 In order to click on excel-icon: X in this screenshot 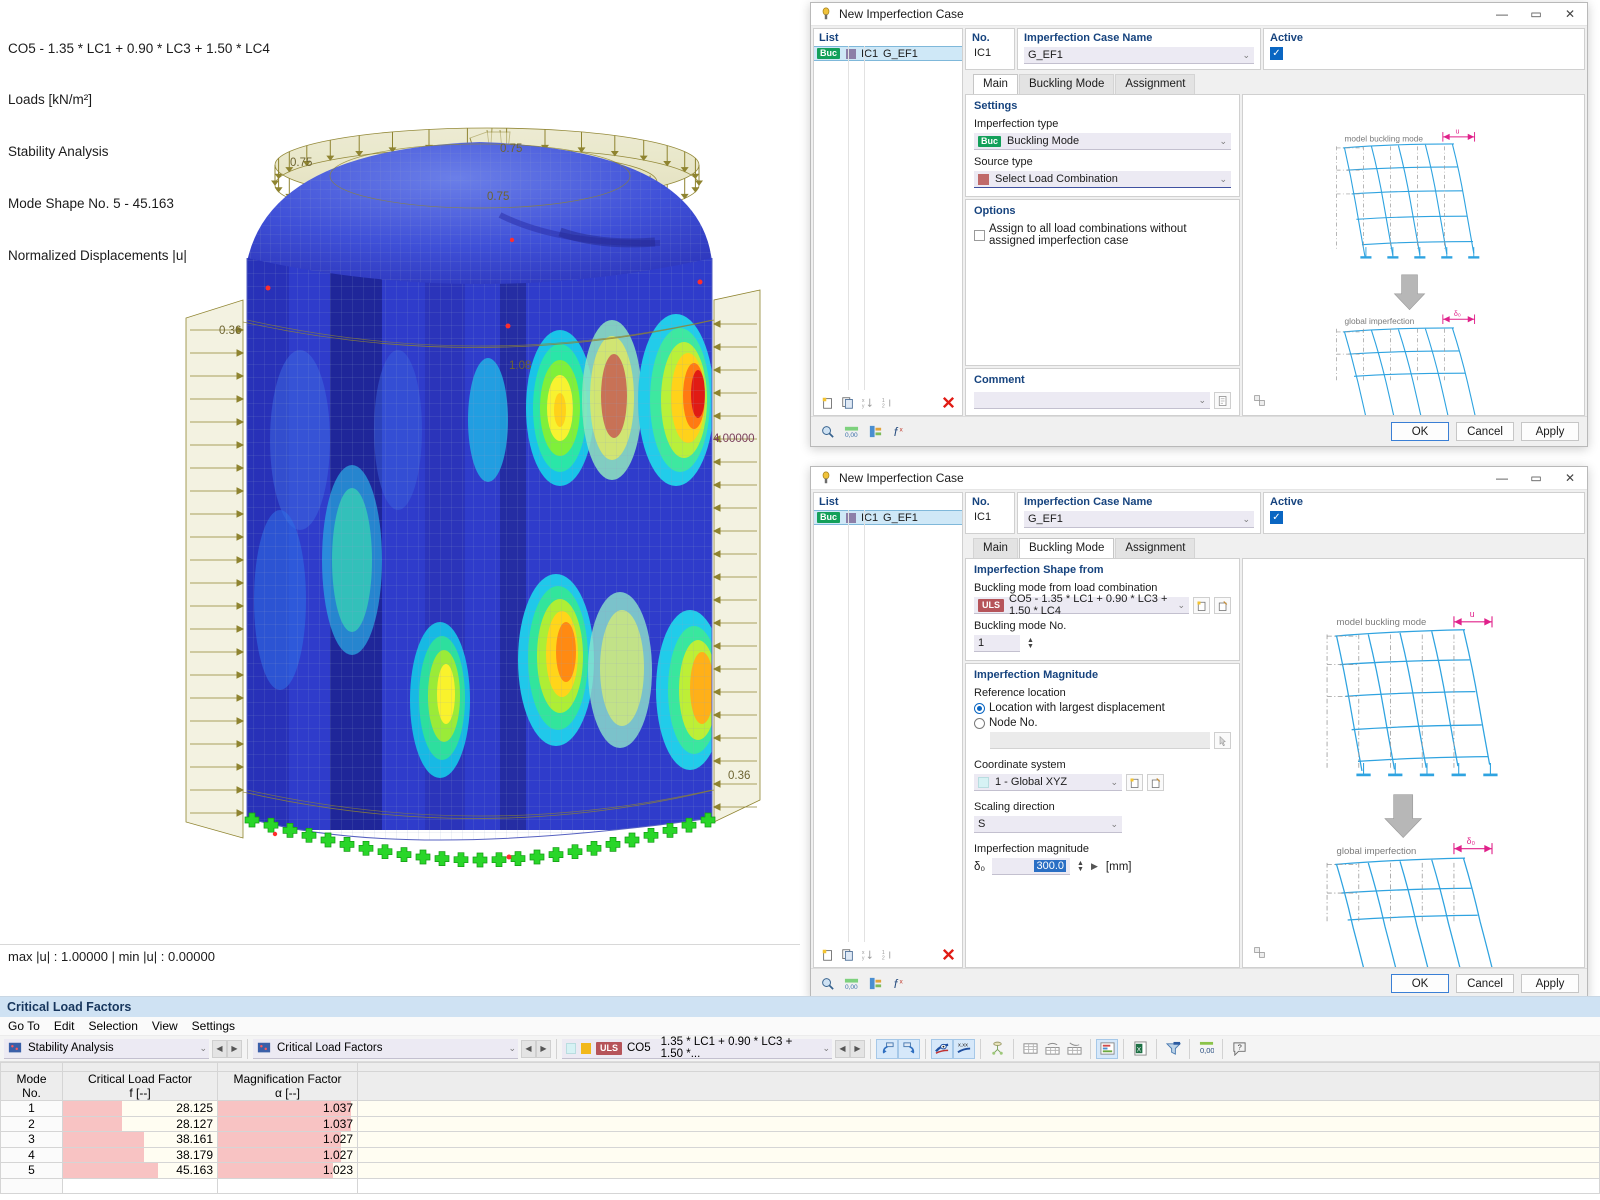, I will do `click(1140, 1049)`.